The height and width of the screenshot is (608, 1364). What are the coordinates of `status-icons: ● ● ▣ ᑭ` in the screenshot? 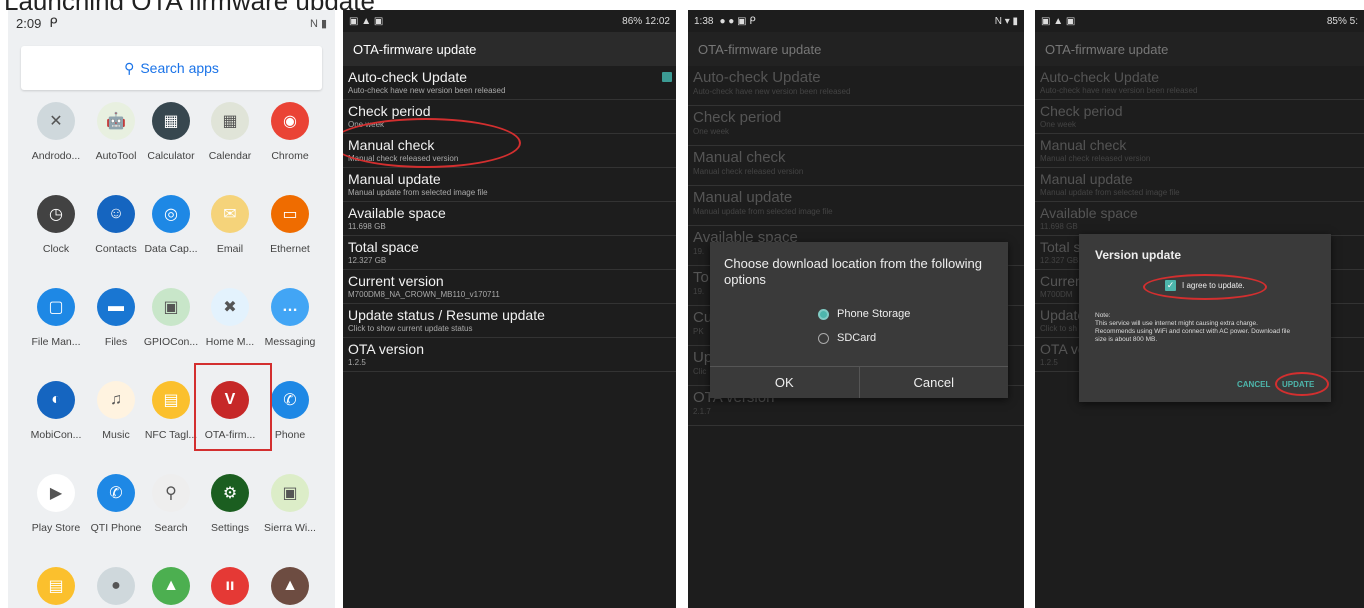 It's located at (737, 21).